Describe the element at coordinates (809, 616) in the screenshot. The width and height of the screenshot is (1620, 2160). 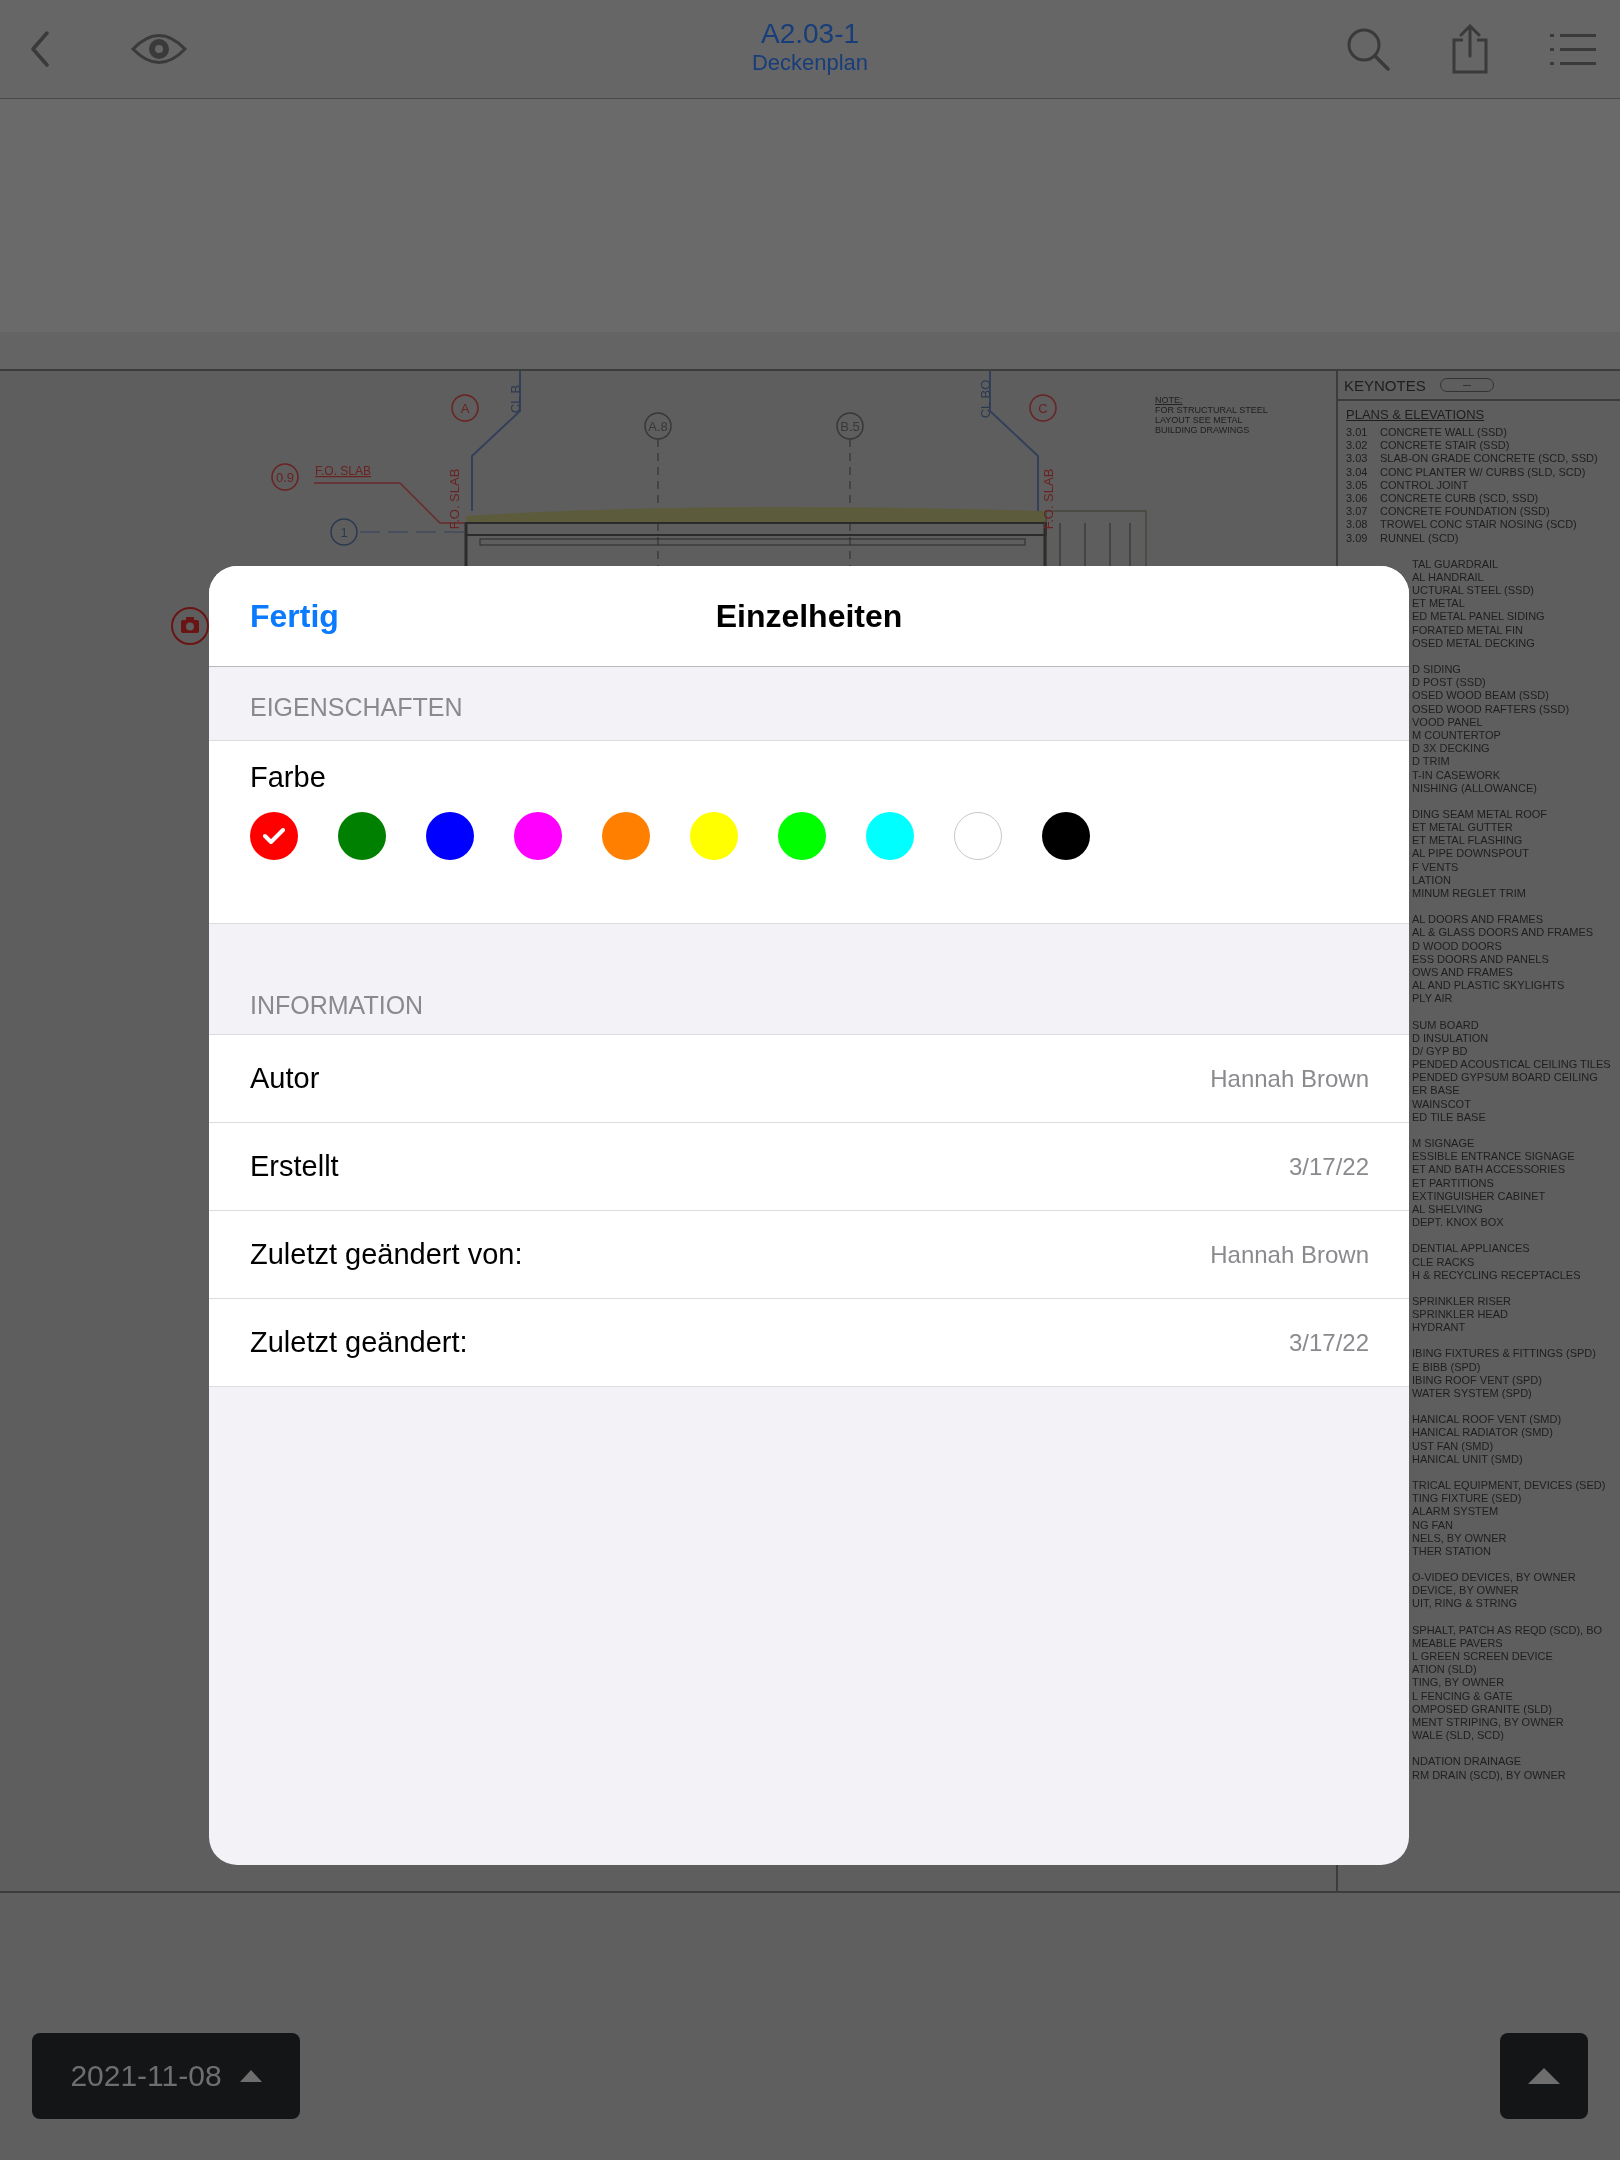
I see `sheet-title: Einzelheiten` at that location.